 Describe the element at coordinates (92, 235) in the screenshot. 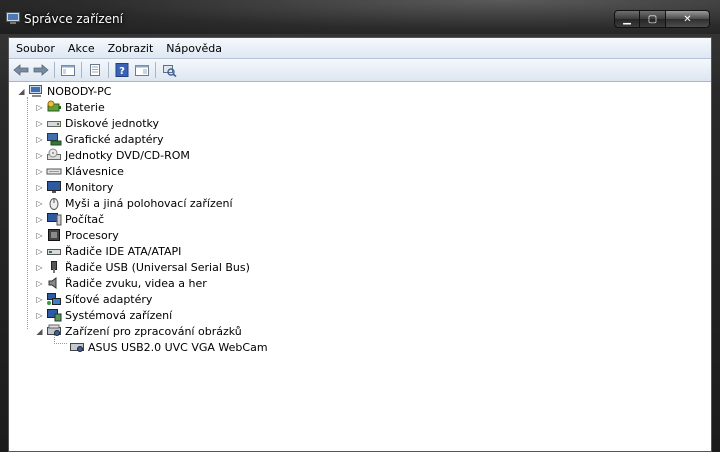

I see `tree-category-label: Procesory` at that location.